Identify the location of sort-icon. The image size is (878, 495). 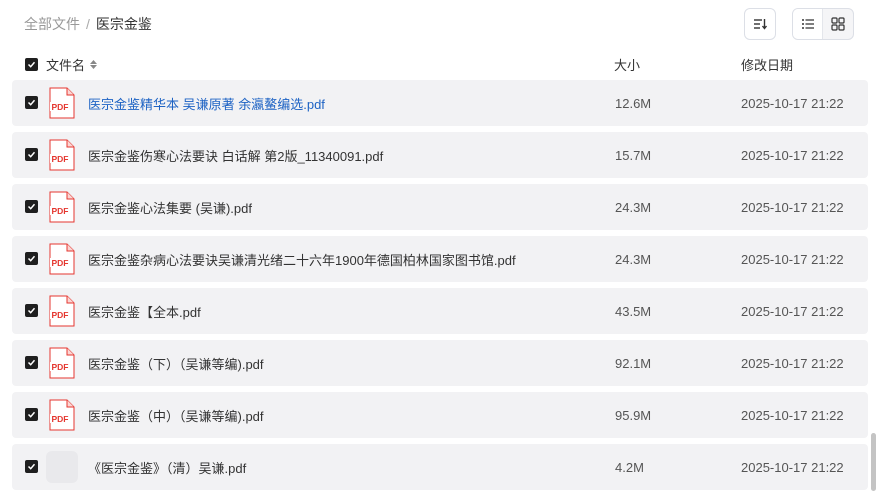
(761, 24).